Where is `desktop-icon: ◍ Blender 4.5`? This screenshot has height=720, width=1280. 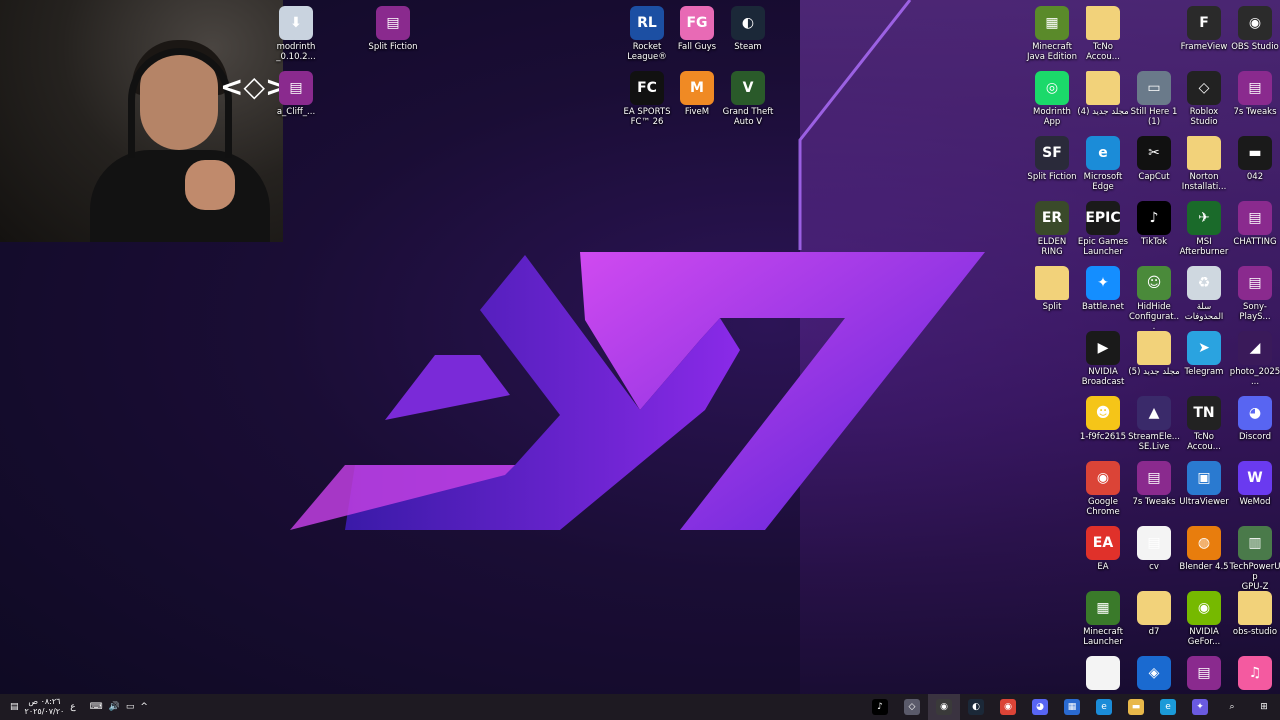
desktop-icon: ◍ Blender 4.5 is located at coordinates (1204, 549).